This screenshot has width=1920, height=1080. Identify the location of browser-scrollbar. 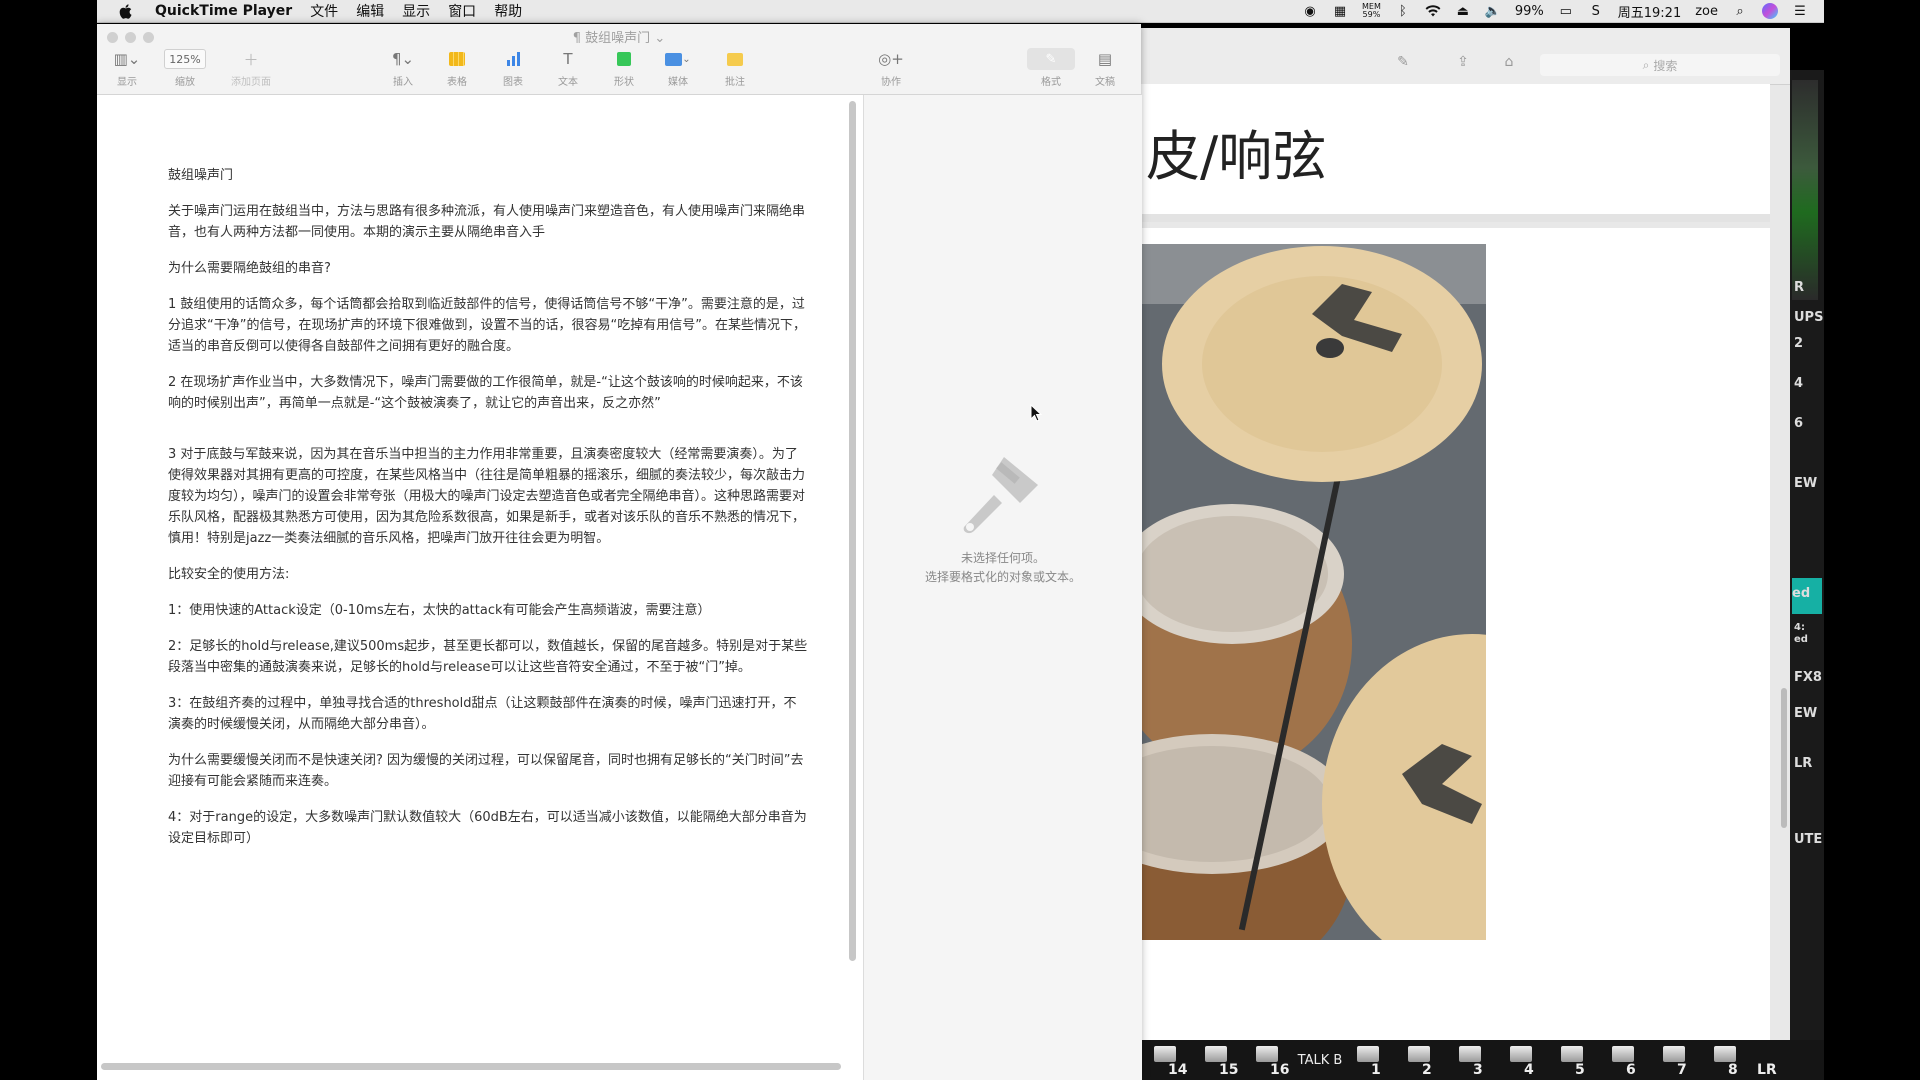
(1784, 758).